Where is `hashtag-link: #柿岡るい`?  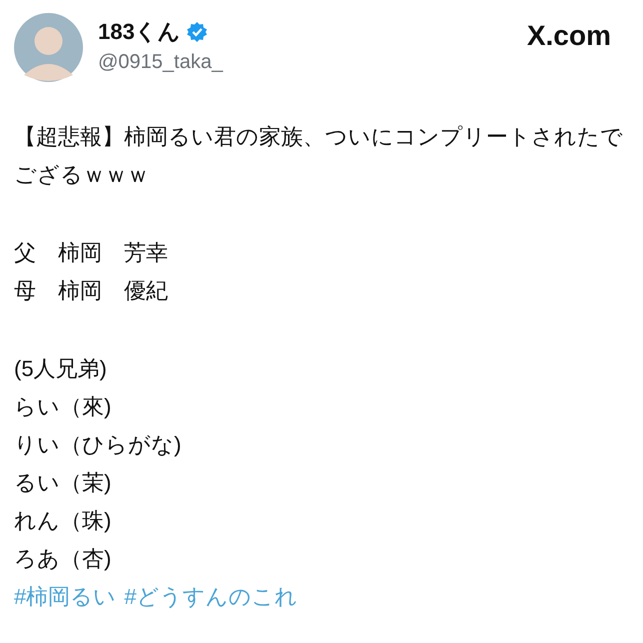 hashtag-link: #柿岡るい is located at coordinates (65, 597).